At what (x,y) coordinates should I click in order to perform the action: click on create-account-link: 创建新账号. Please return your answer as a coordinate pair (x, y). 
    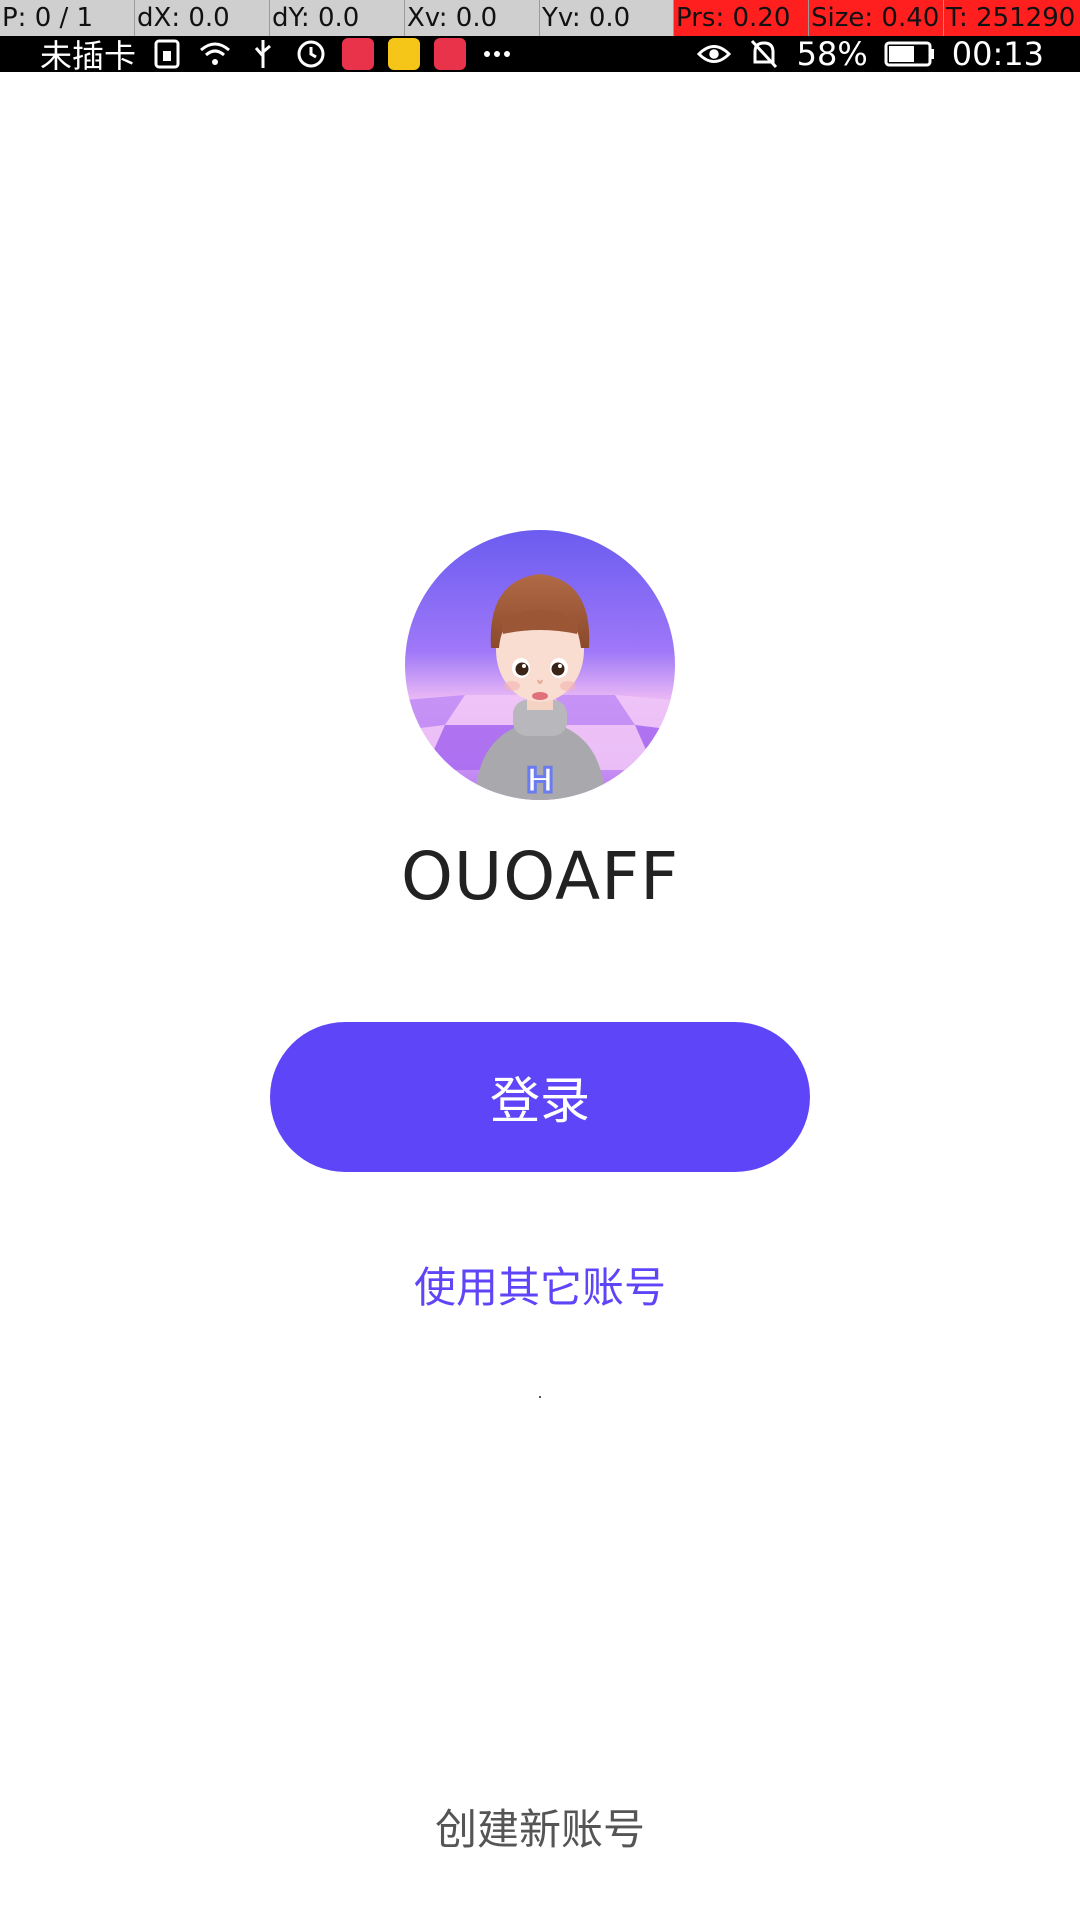
    Looking at the image, I should click on (540, 1826).